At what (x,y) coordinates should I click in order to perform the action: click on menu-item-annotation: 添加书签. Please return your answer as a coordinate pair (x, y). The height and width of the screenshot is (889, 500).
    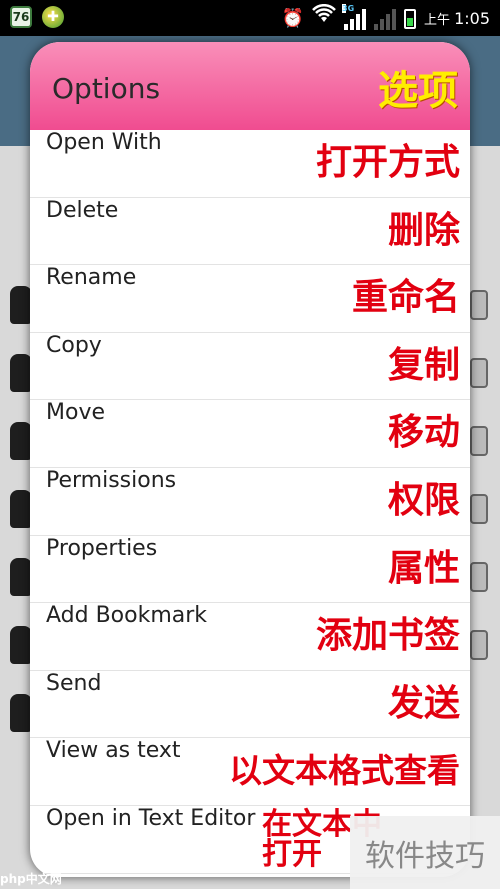
    Looking at the image, I should click on (387, 636).